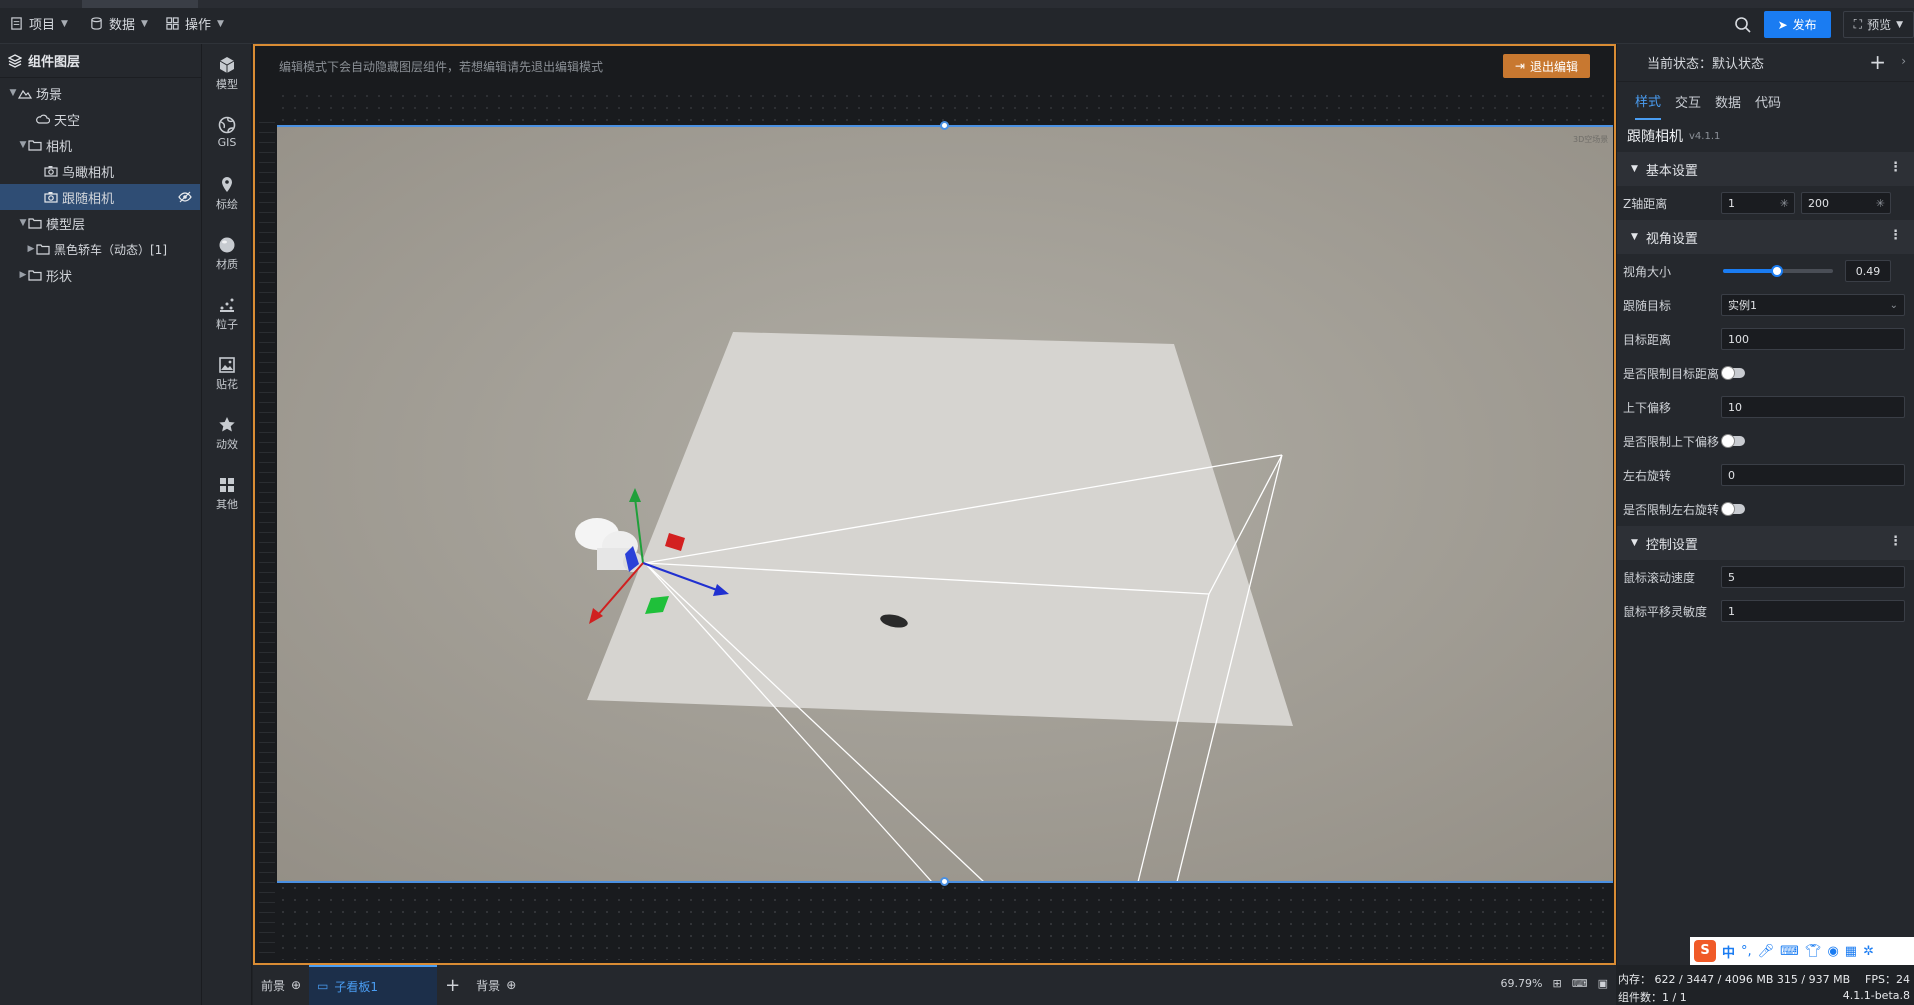  What do you see at coordinates (1766, 951) in the screenshot?
I see `microphone-icon: 🎤︎` at bounding box center [1766, 951].